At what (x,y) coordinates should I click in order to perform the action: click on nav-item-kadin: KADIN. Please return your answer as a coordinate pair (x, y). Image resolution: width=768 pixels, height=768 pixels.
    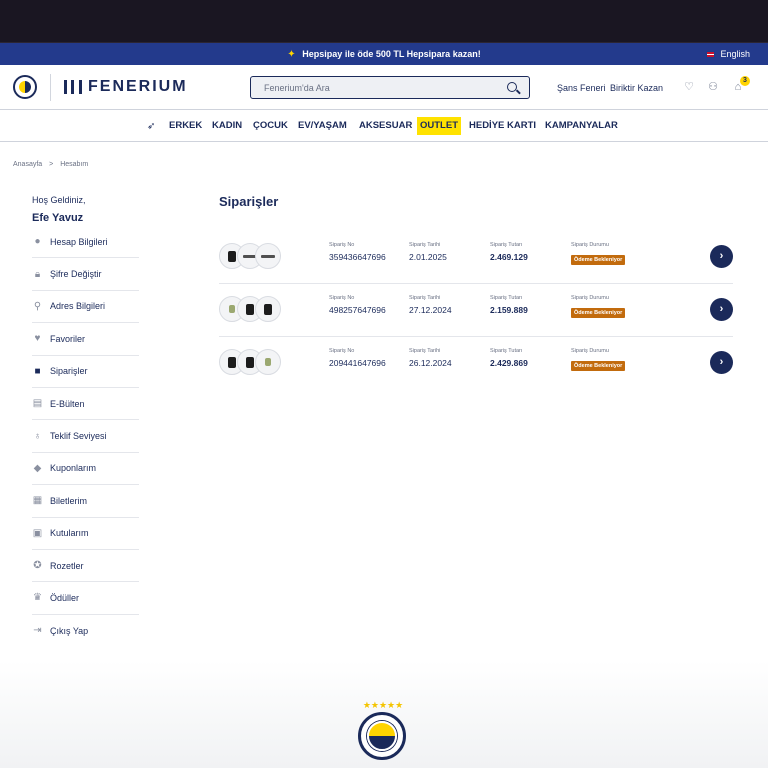
    Looking at the image, I should click on (227, 126).